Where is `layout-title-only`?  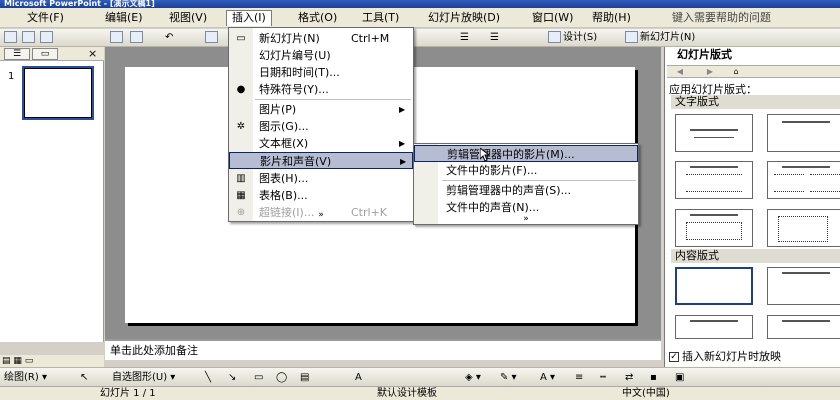 layout-title-only is located at coordinates (803, 133).